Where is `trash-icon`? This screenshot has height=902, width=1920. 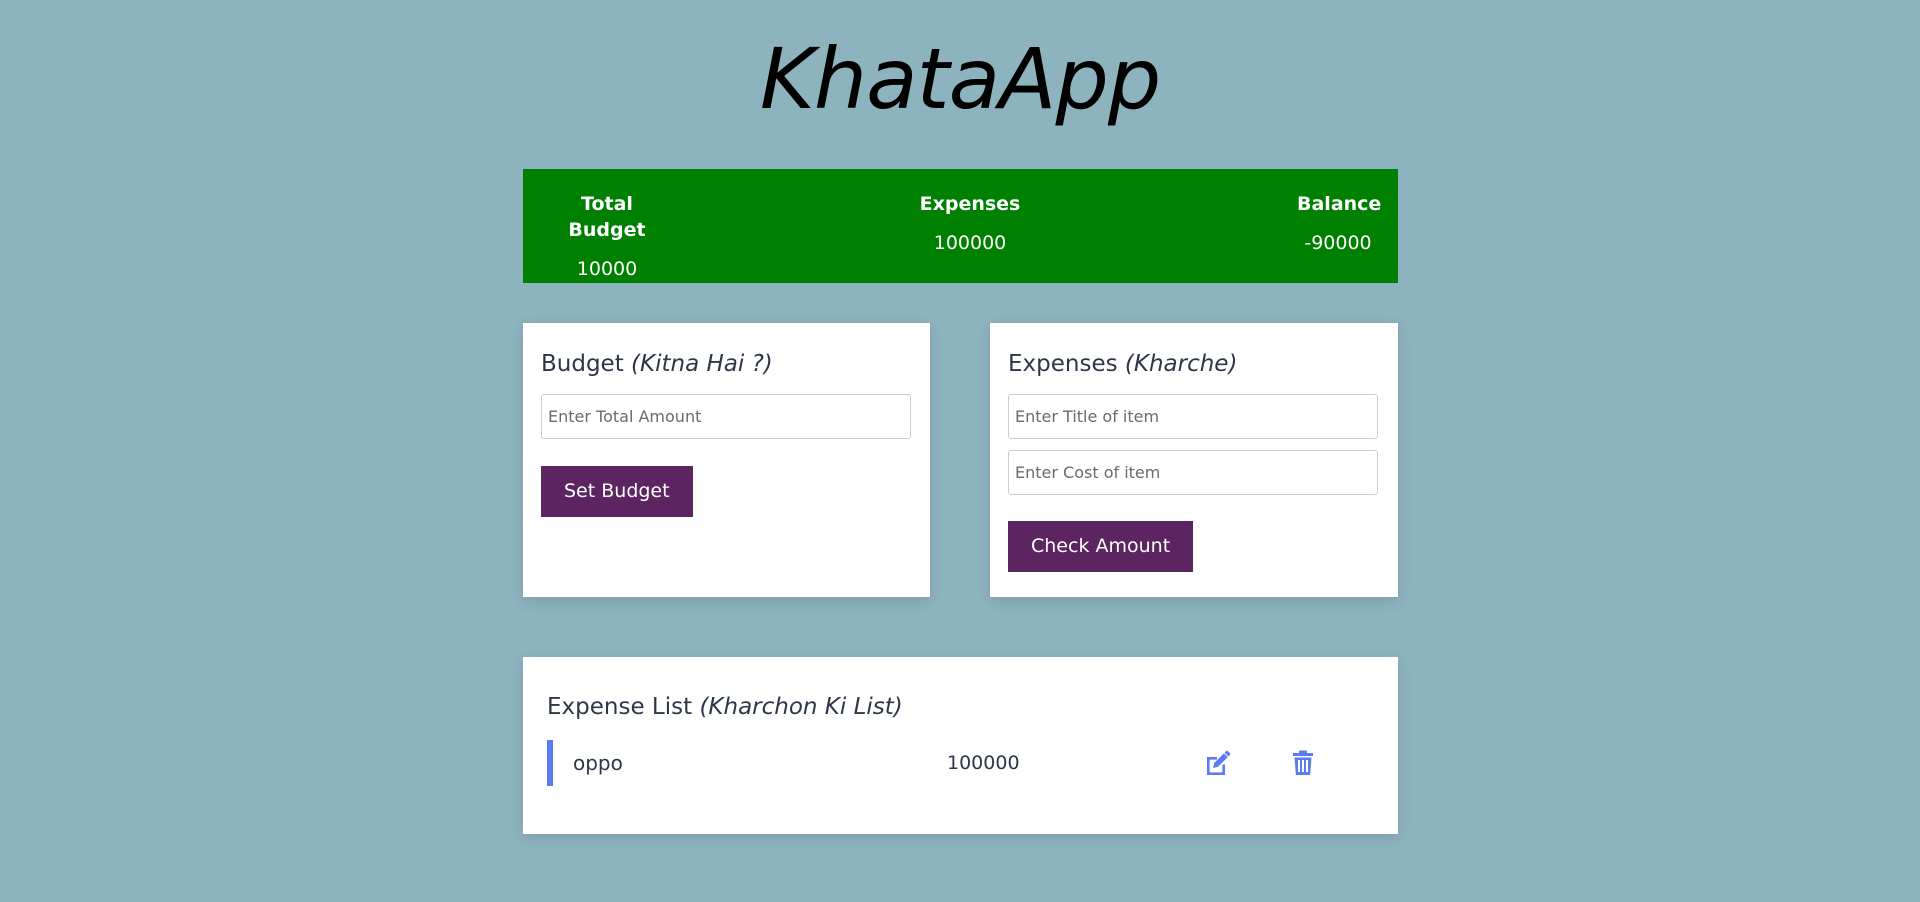
trash-icon is located at coordinates (1303, 763).